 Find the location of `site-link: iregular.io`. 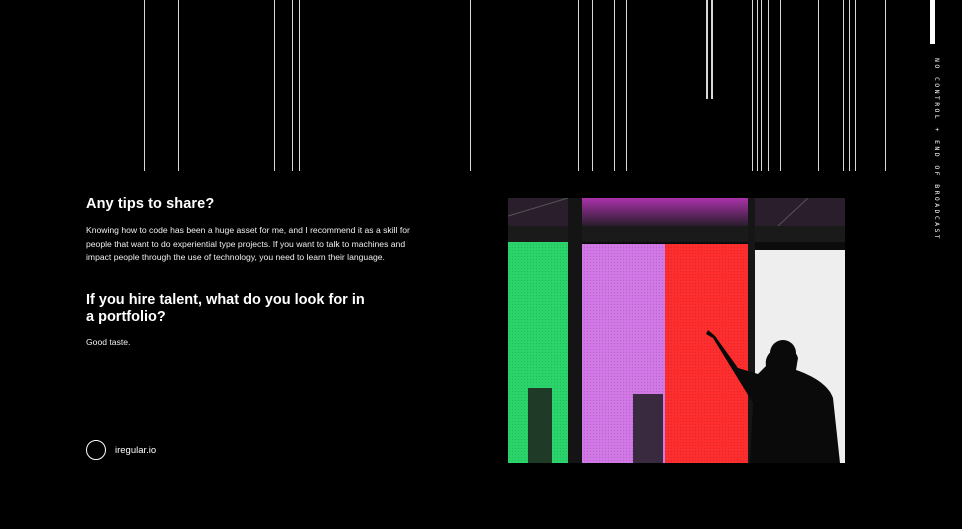

site-link: iregular.io is located at coordinates (121, 450).